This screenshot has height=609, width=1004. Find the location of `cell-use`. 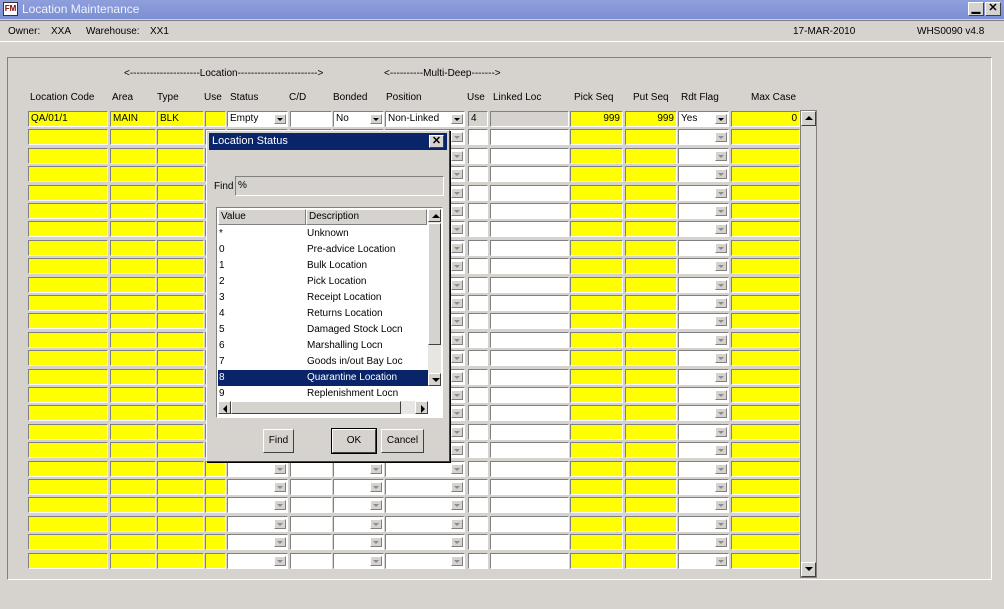

cell-use is located at coordinates (215, 542).